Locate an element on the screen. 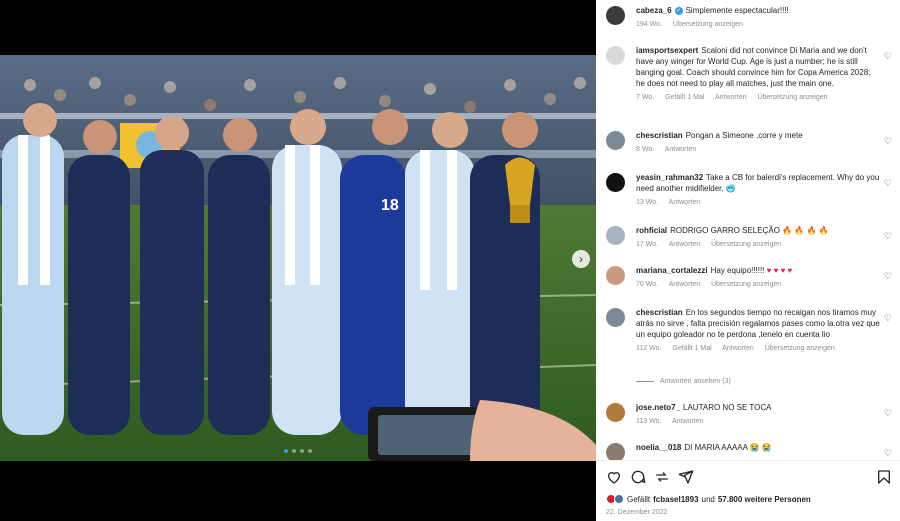 The image size is (900, 521). comment-age: 13 Wo. is located at coordinates (647, 202).